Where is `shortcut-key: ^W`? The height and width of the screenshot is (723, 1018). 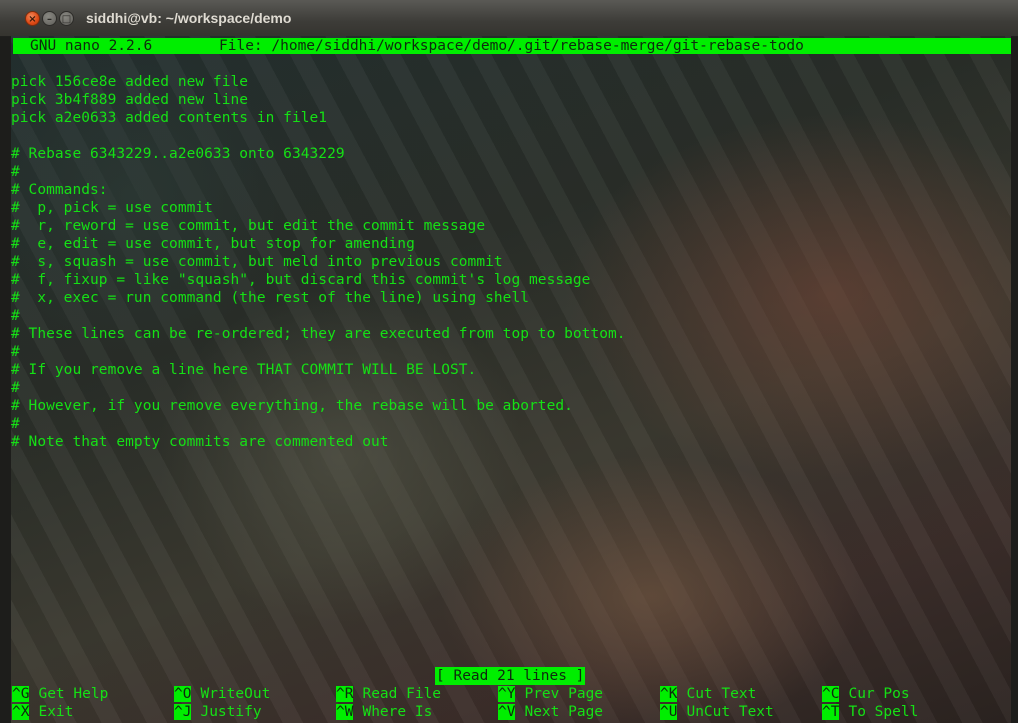 shortcut-key: ^W is located at coordinates (345, 712).